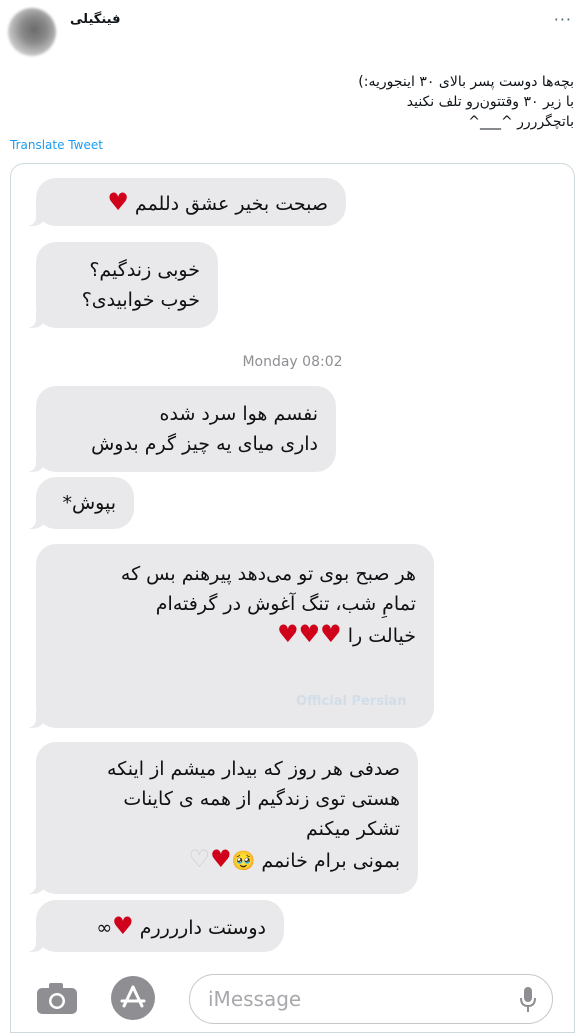  Describe the element at coordinates (253, 769) in the screenshot. I see `message-text: صدفی هر روز که بیدار میشم از اینکه` at that location.